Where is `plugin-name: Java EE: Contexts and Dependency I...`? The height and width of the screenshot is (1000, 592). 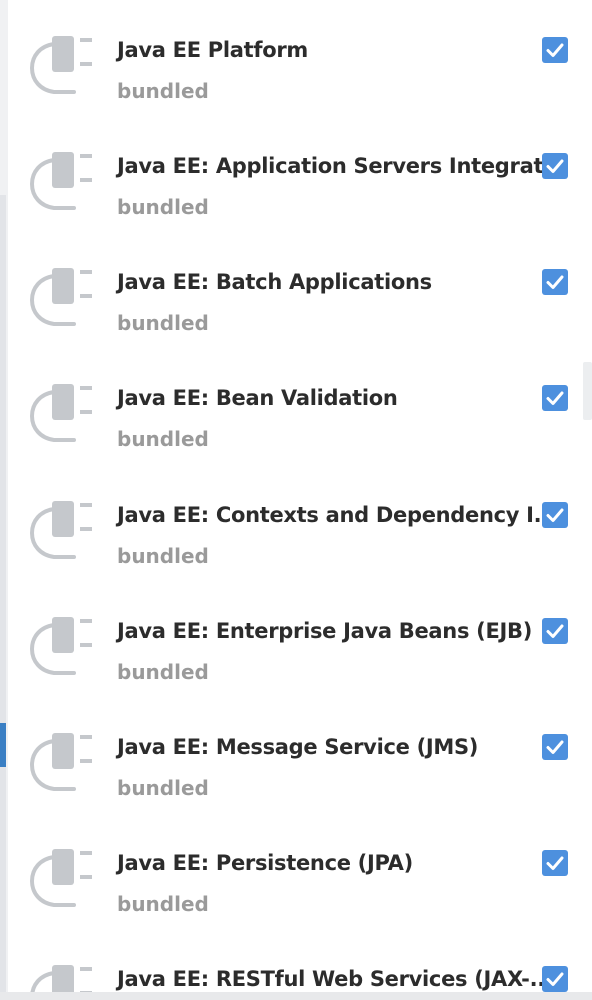 plugin-name: Java EE: Contexts and Dependency I... is located at coordinates (337, 515).